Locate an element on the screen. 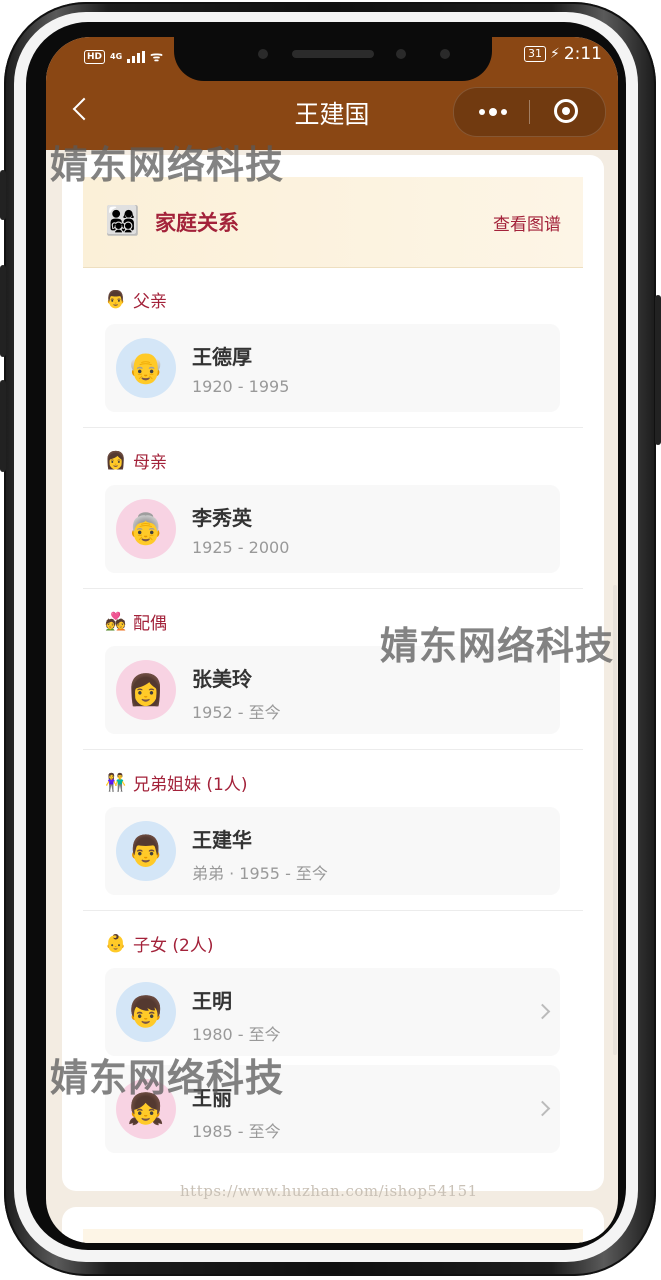 This screenshot has width=661, height=1280. view-family-tree-link: 查看图谱 is located at coordinates (527, 222).